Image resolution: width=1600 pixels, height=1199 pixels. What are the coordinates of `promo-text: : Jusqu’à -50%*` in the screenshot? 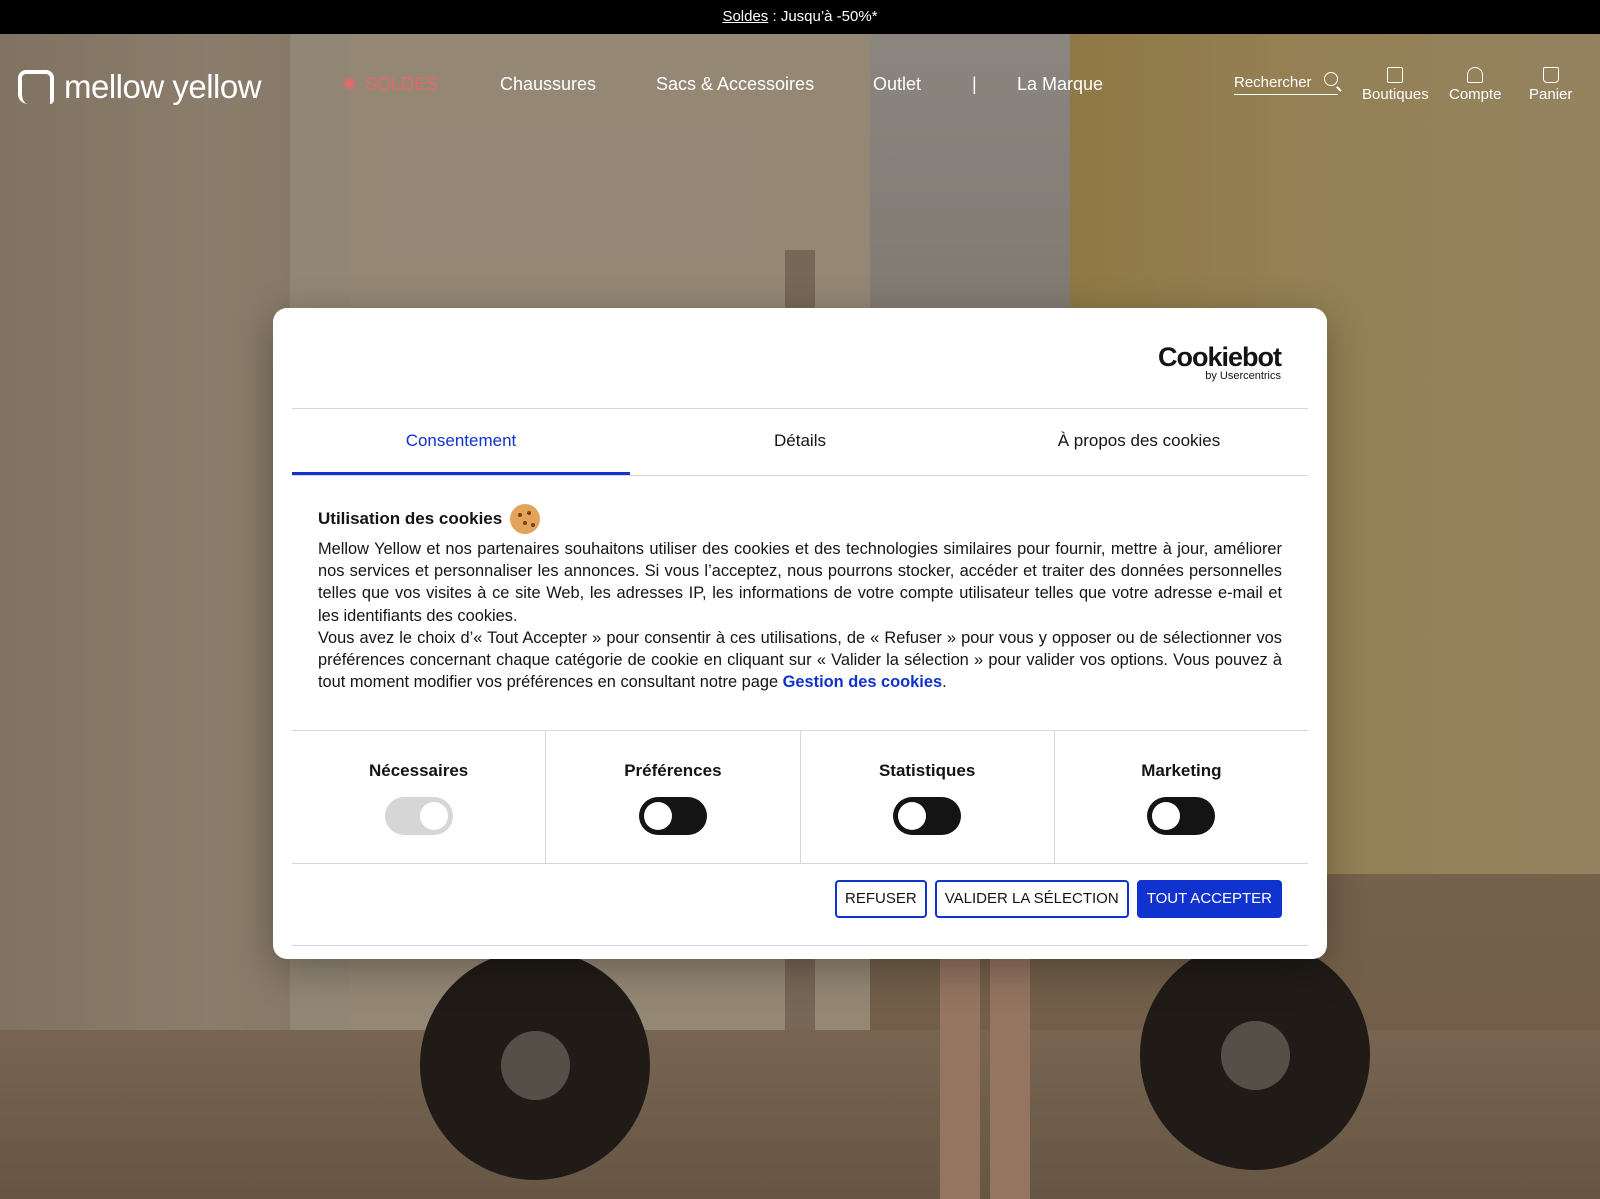 It's located at (823, 16).